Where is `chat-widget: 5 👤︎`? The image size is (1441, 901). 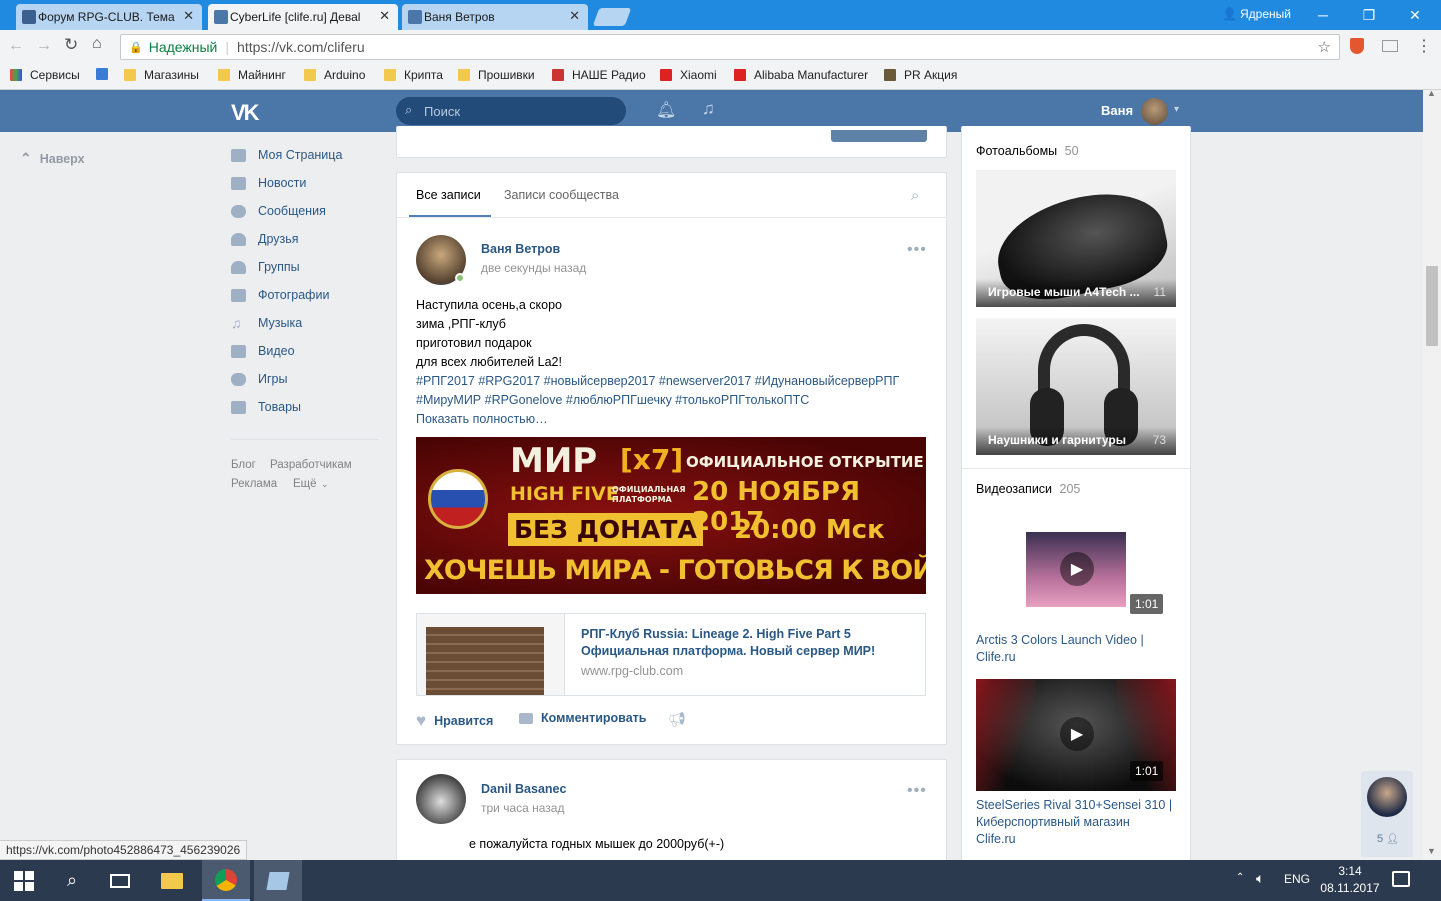 chat-widget: 5 👤︎ is located at coordinates (1387, 814).